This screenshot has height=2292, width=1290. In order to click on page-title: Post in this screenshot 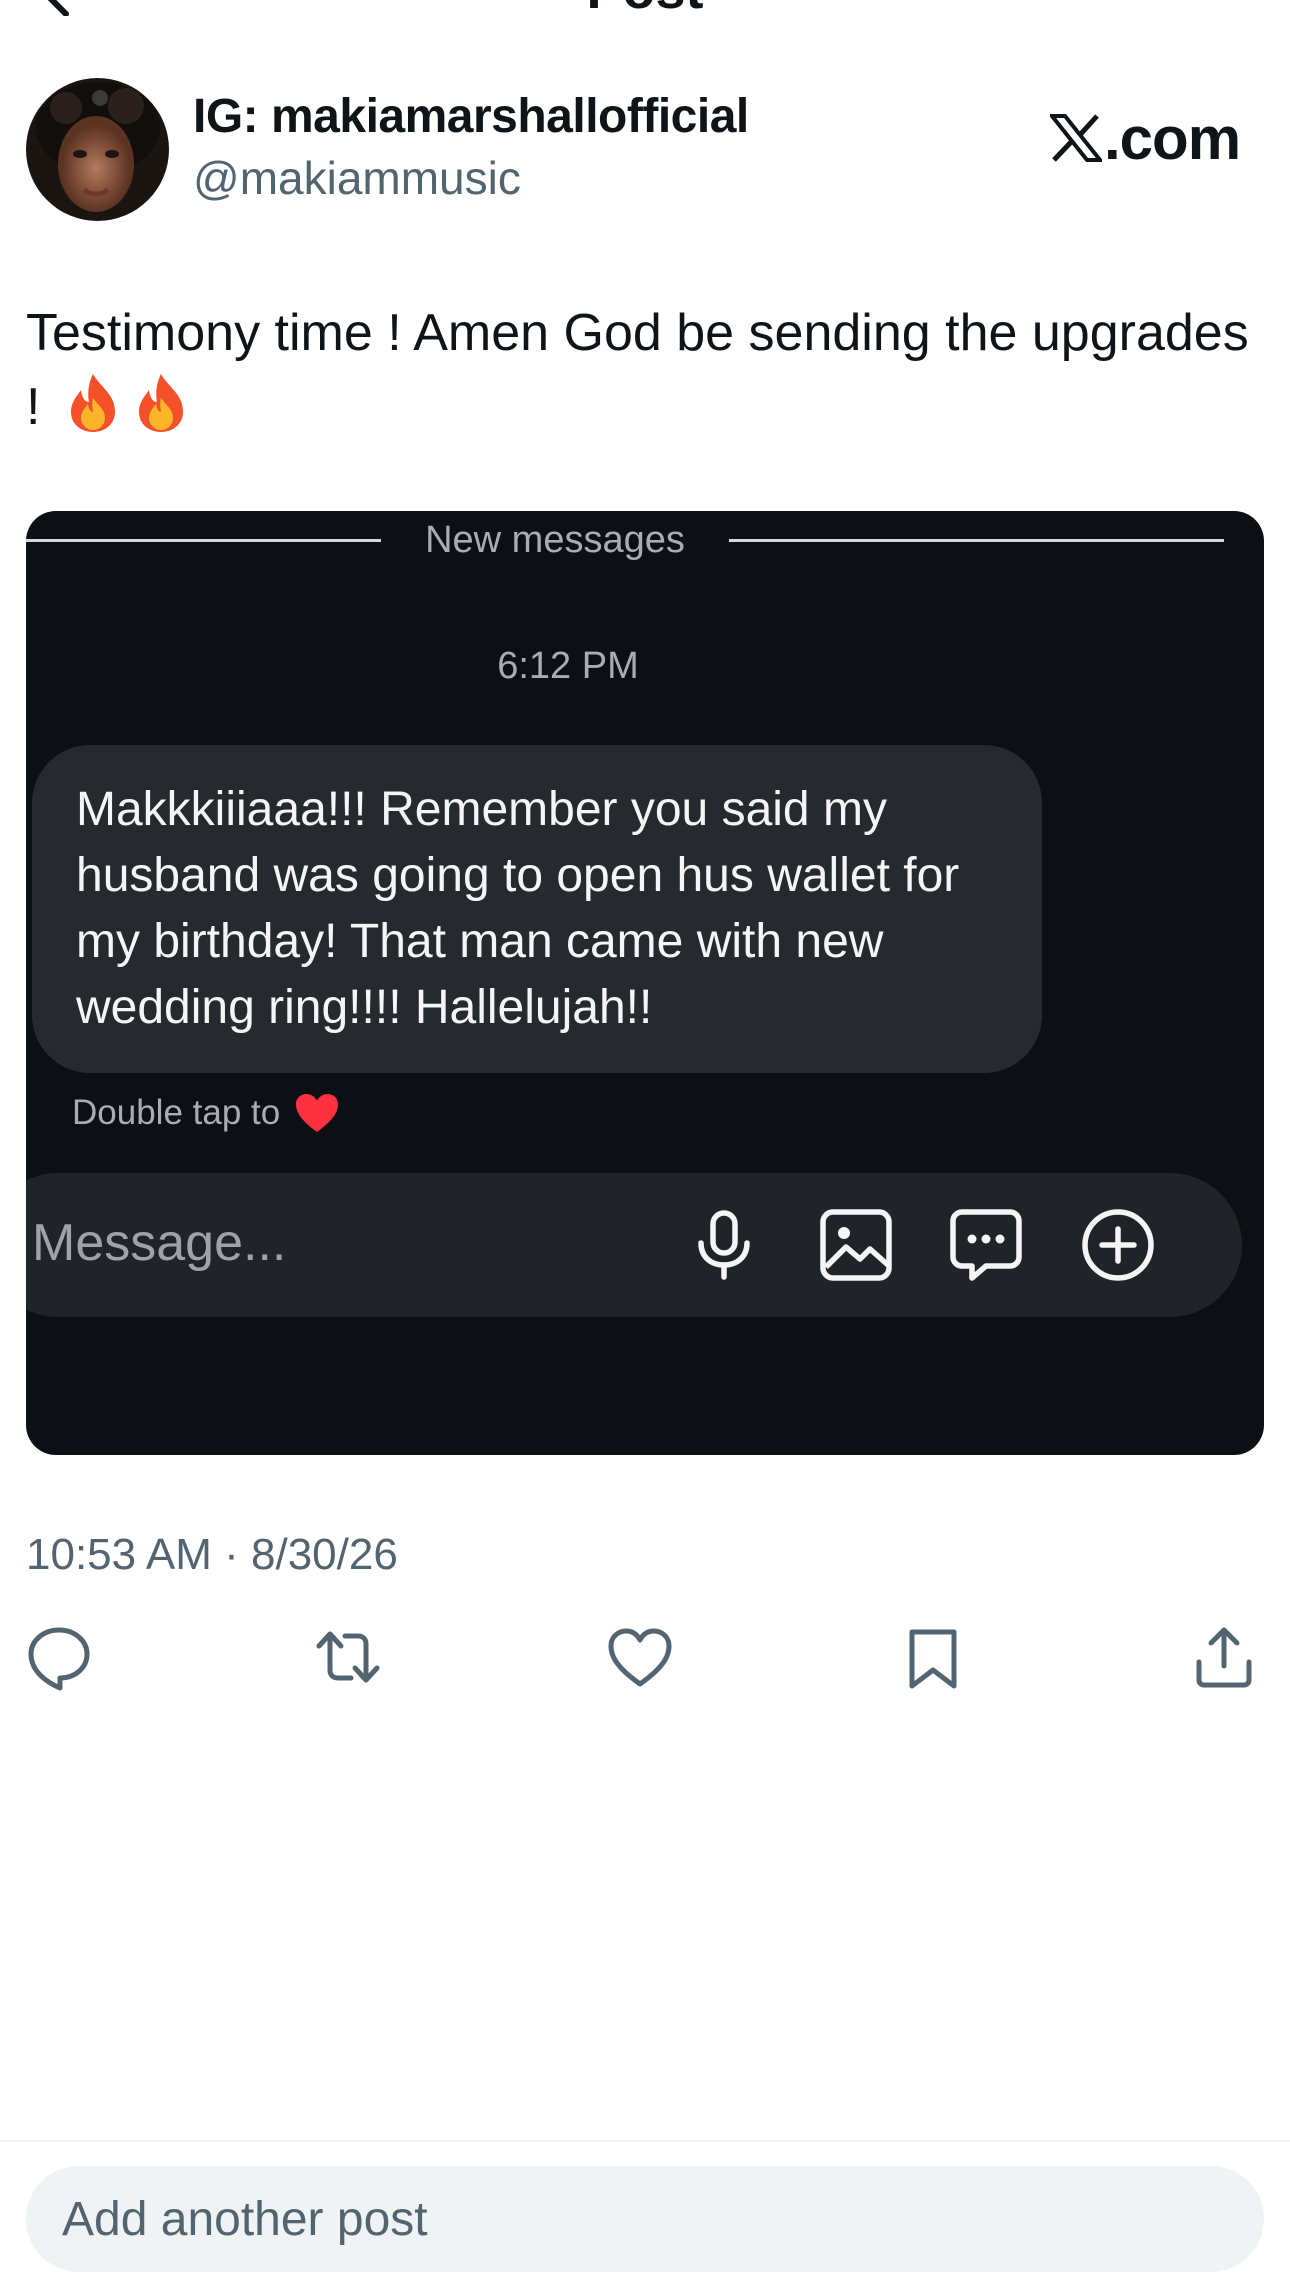, I will do `click(645, 8)`.